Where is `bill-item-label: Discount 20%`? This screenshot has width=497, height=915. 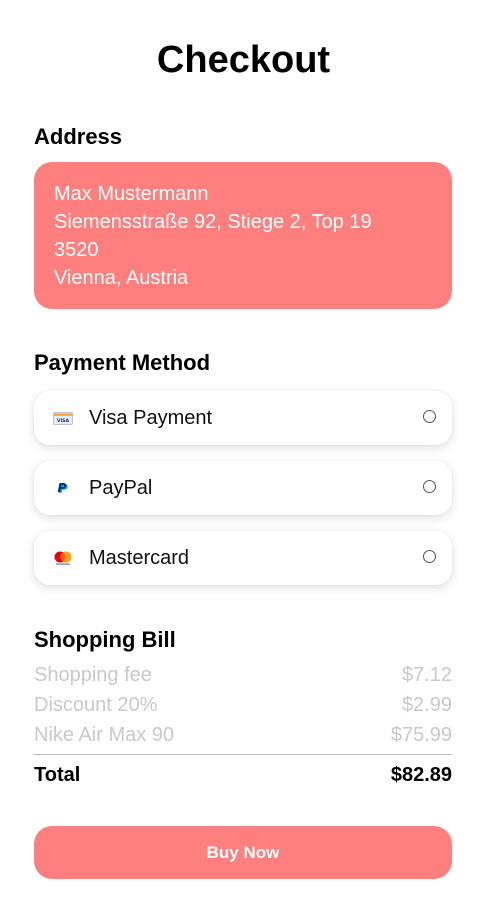
bill-item-label: Discount 20% is located at coordinates (96, 705).